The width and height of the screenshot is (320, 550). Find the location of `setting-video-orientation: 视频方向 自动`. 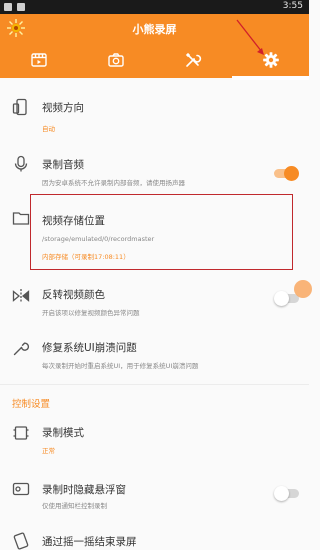

setting-video-orientation: 视频方向 自动 is located at coordinates (154, 115).